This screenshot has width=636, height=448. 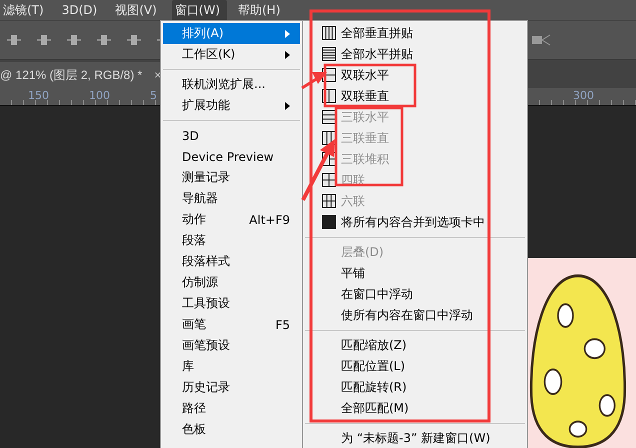 I want to click on menu-item: 段落, so click(x=231, y=240).